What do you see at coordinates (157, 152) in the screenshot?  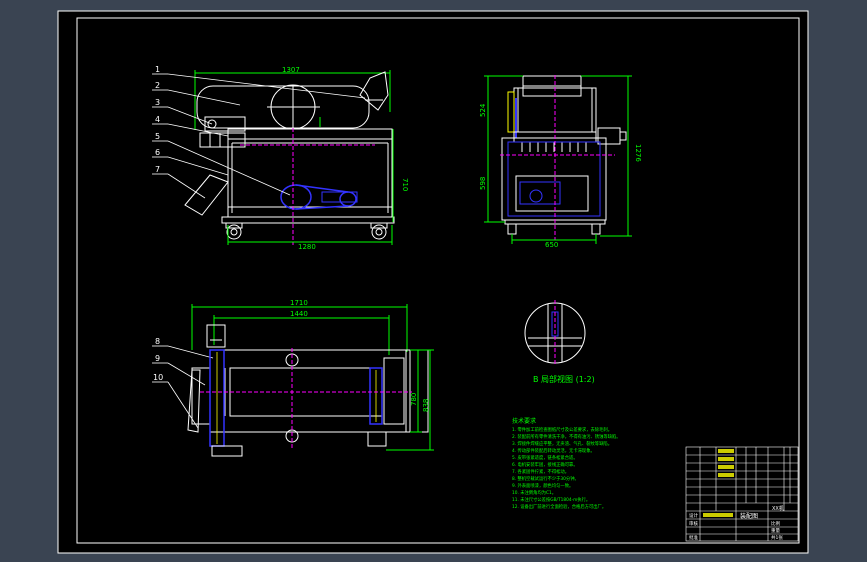 I see `callout-6: 6` at bounding box center [157, 152].